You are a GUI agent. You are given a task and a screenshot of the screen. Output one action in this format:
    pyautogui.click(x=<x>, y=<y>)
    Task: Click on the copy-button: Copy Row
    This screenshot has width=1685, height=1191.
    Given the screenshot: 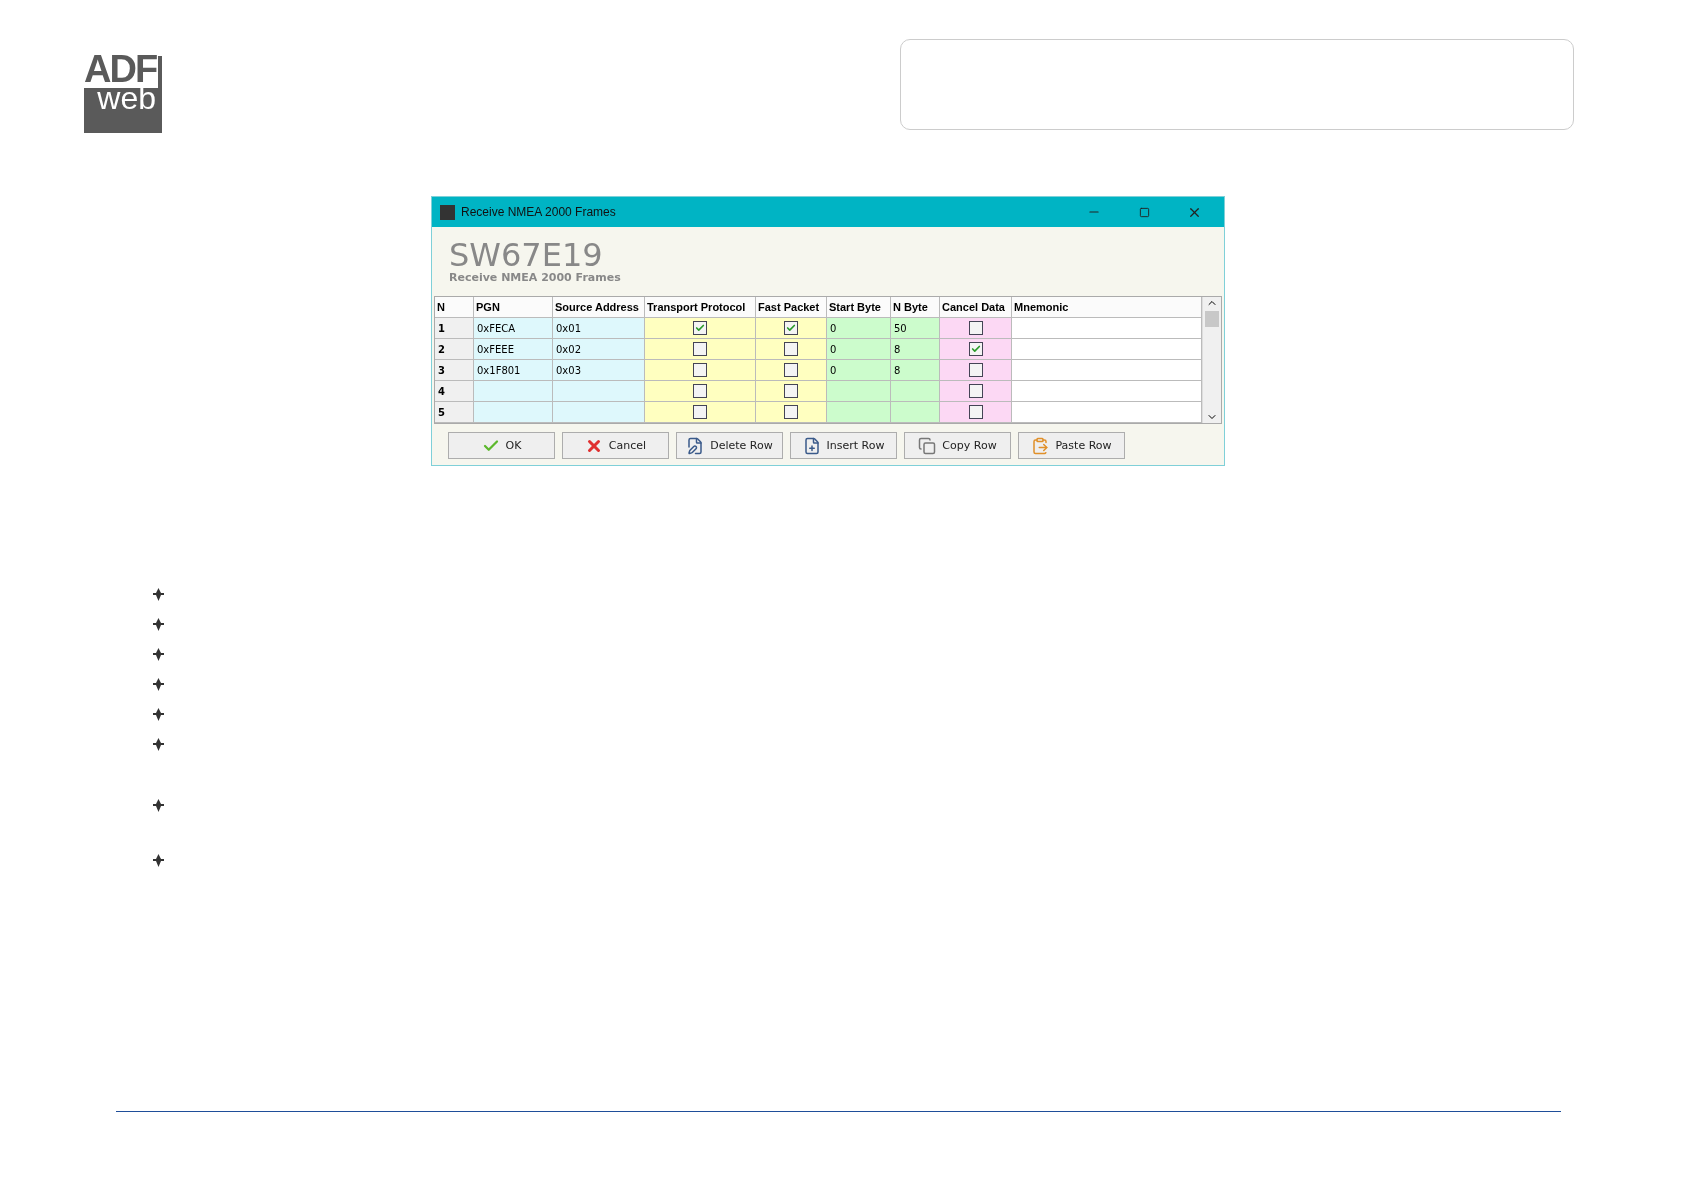 What is the action you would take?
    pyautogui.click(x=957, y=445)
    